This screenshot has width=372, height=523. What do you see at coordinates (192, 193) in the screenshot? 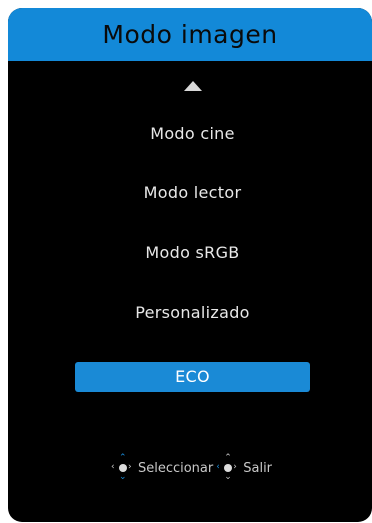
I see `menu-item-modo-lector: Modo lector` at bounding box center [192, 193].